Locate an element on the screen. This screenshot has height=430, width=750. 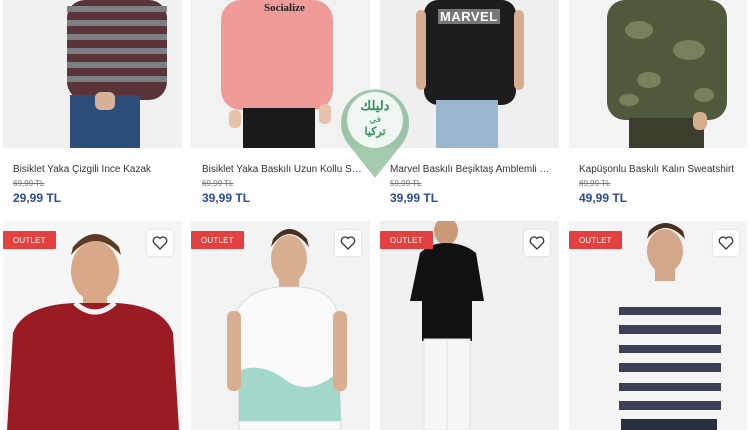
product-title: Kapüşonlu Baskılı Kalın Sweatshirt is located at coordinates (664, 169).